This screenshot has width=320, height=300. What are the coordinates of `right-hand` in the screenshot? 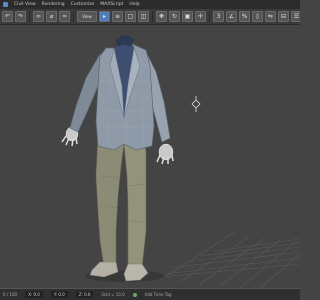 It's located at (165, 154).